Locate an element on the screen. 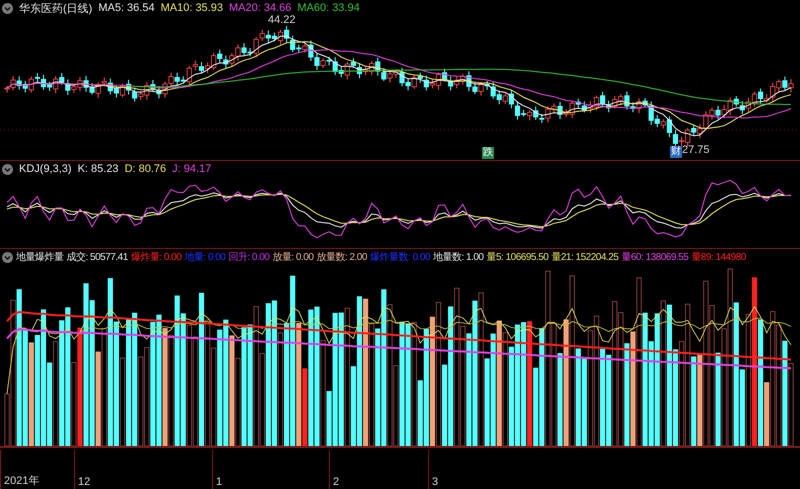 The width and height of the screenshot is (800, 489). indicator-value: J: 94.17 is located at coordinates (192, 169).